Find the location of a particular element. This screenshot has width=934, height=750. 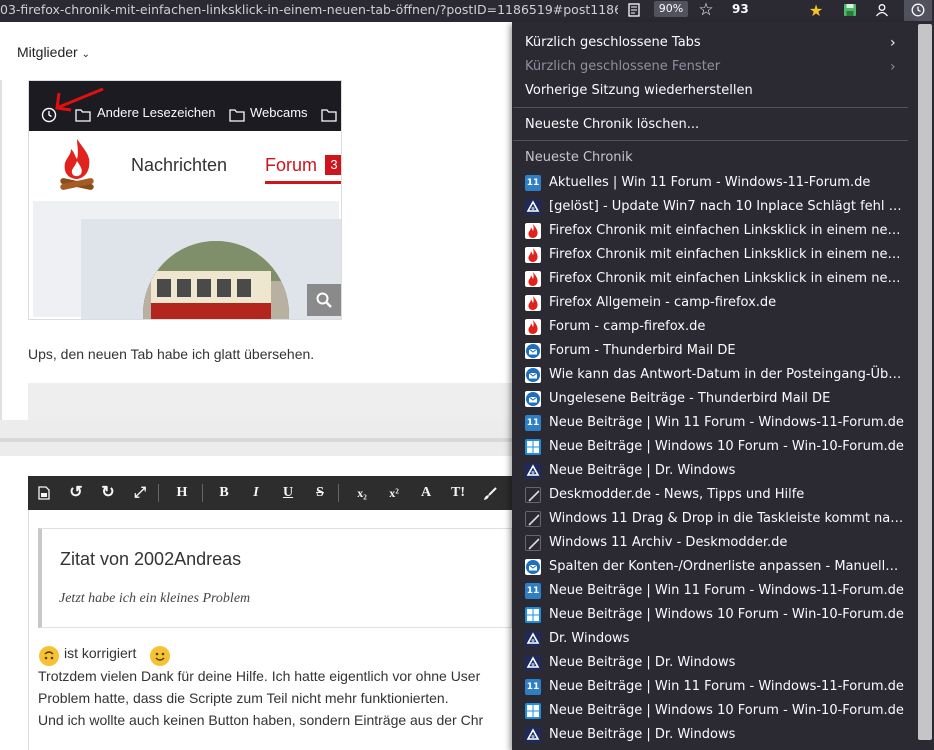

history-toolbar-button is located at coordinates (918, 10).